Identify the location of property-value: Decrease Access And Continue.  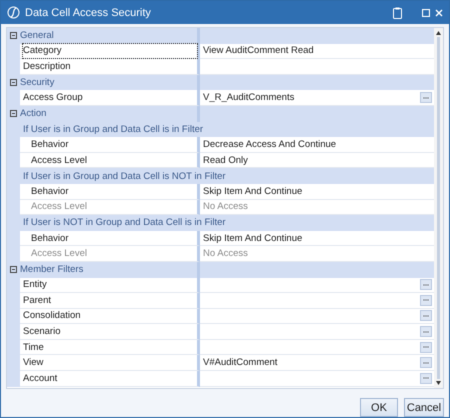
(269, 144).